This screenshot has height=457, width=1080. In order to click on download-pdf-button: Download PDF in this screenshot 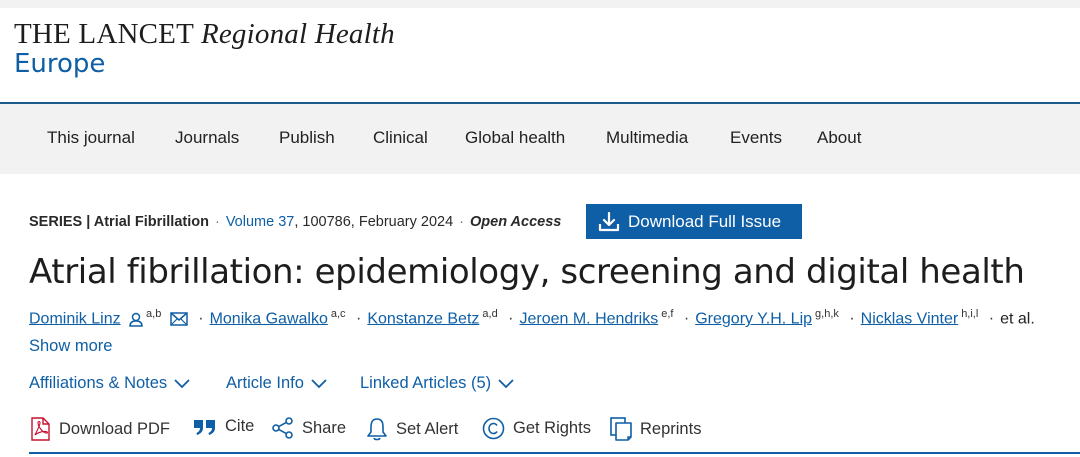, I will do `click(99, 429)`.